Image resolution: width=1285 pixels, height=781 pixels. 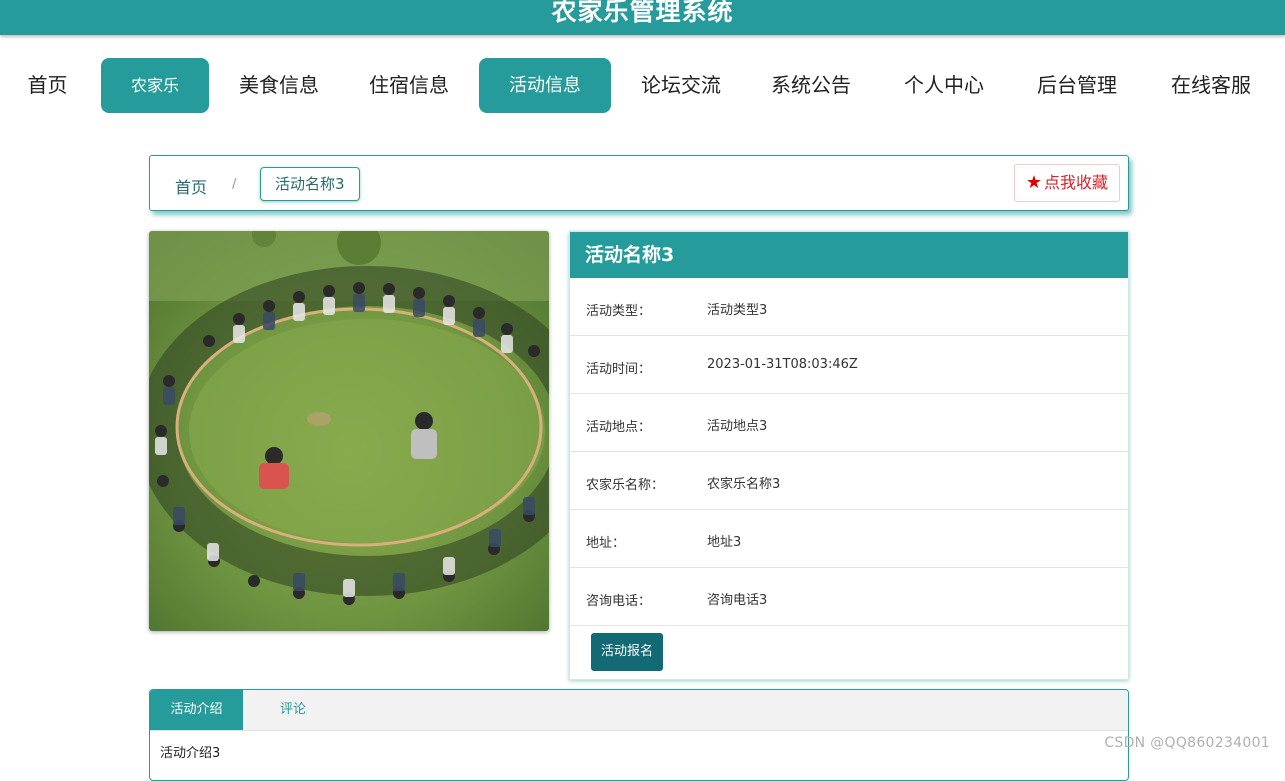 What do you see at coordinates (1187, 743) in the screenshot?
I see `watermark: CSDN @QQ860234001` at bounding box center [1187, 743].